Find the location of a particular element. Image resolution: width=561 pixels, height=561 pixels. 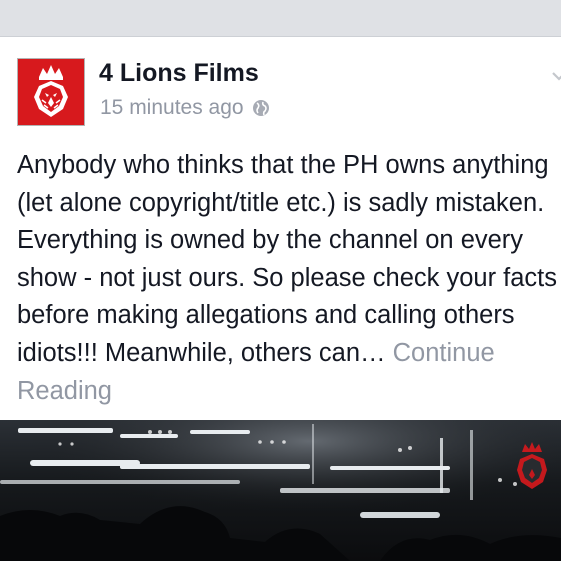

post-meta: 15 minutes ago is located at coordinates (185, 108).